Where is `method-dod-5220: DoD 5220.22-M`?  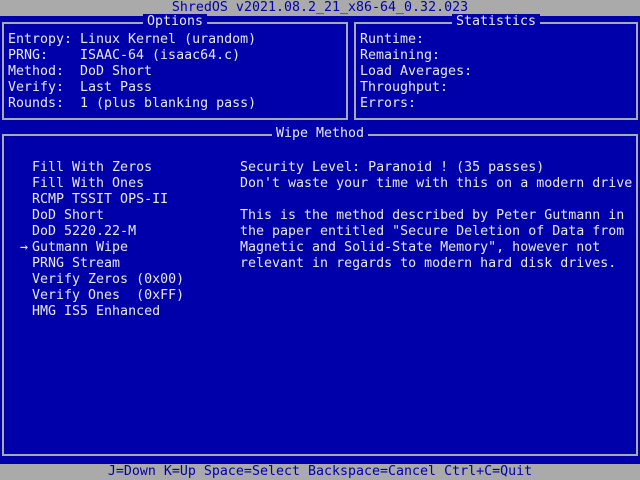
method-dod-5220: DoD 5220.22-M is located at coordinates (122, 232).